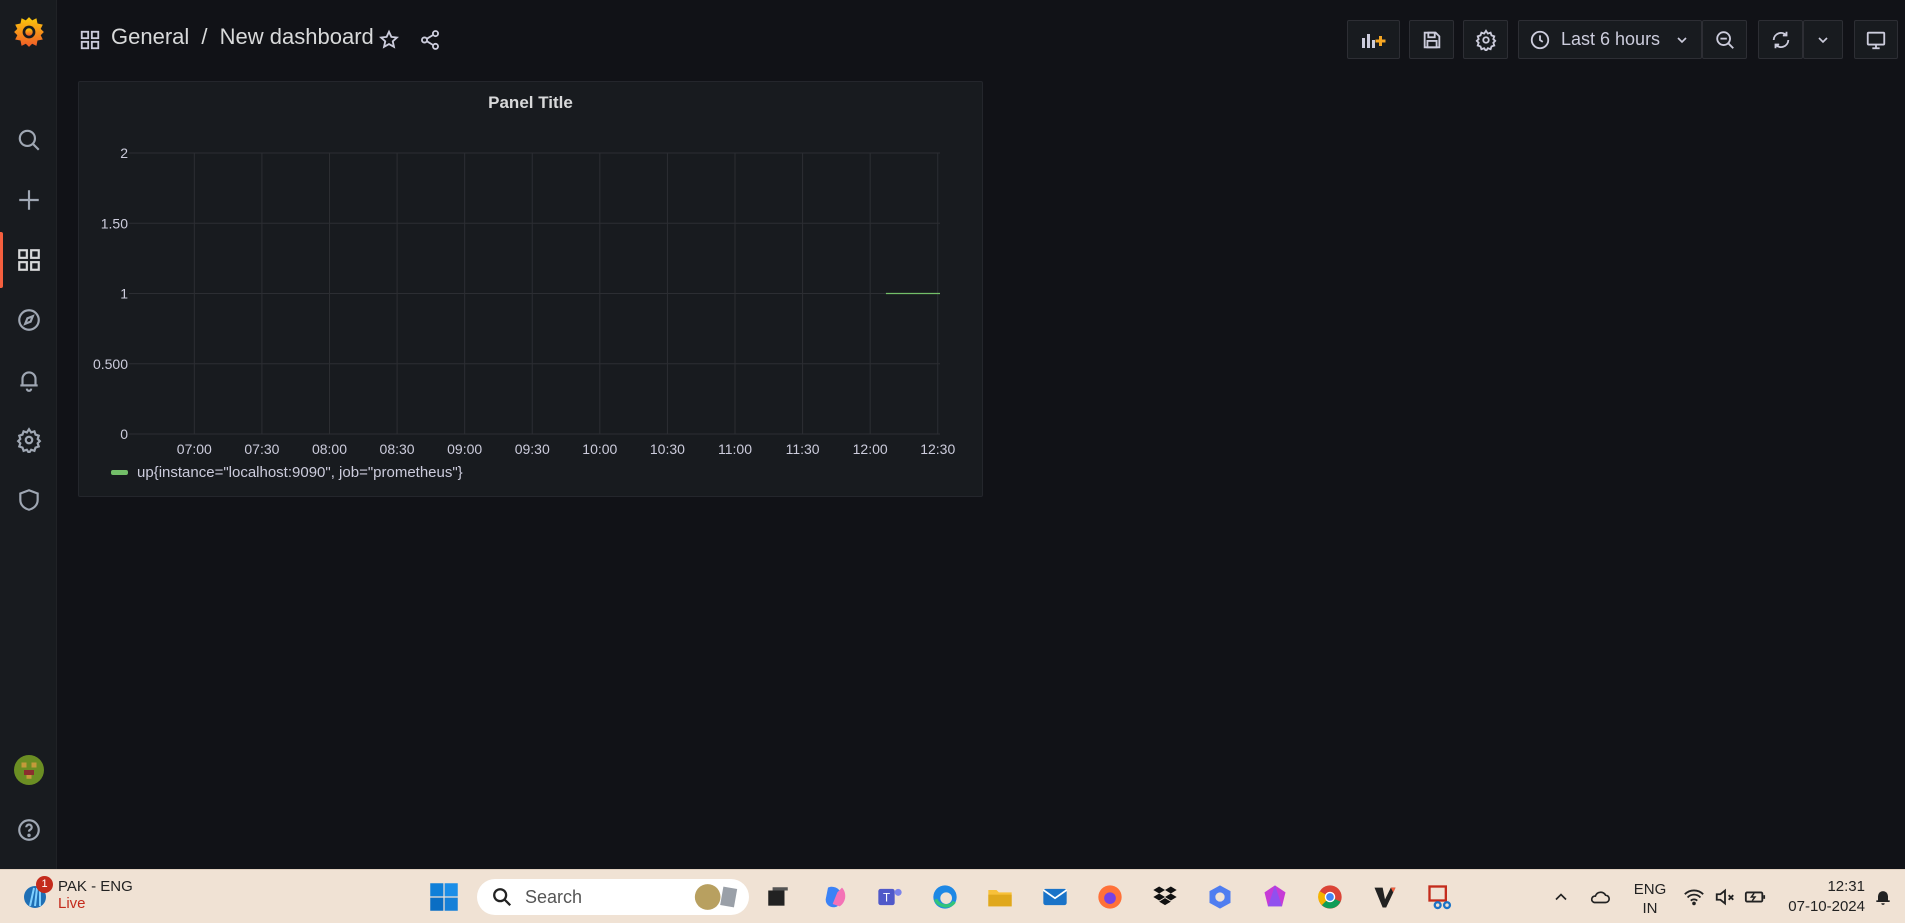 The image size is (1905, 923). What do you see at coordinates (1110, 897) in the screenshot?
I see `firefox-icon` at bounding box center [1110, 897].